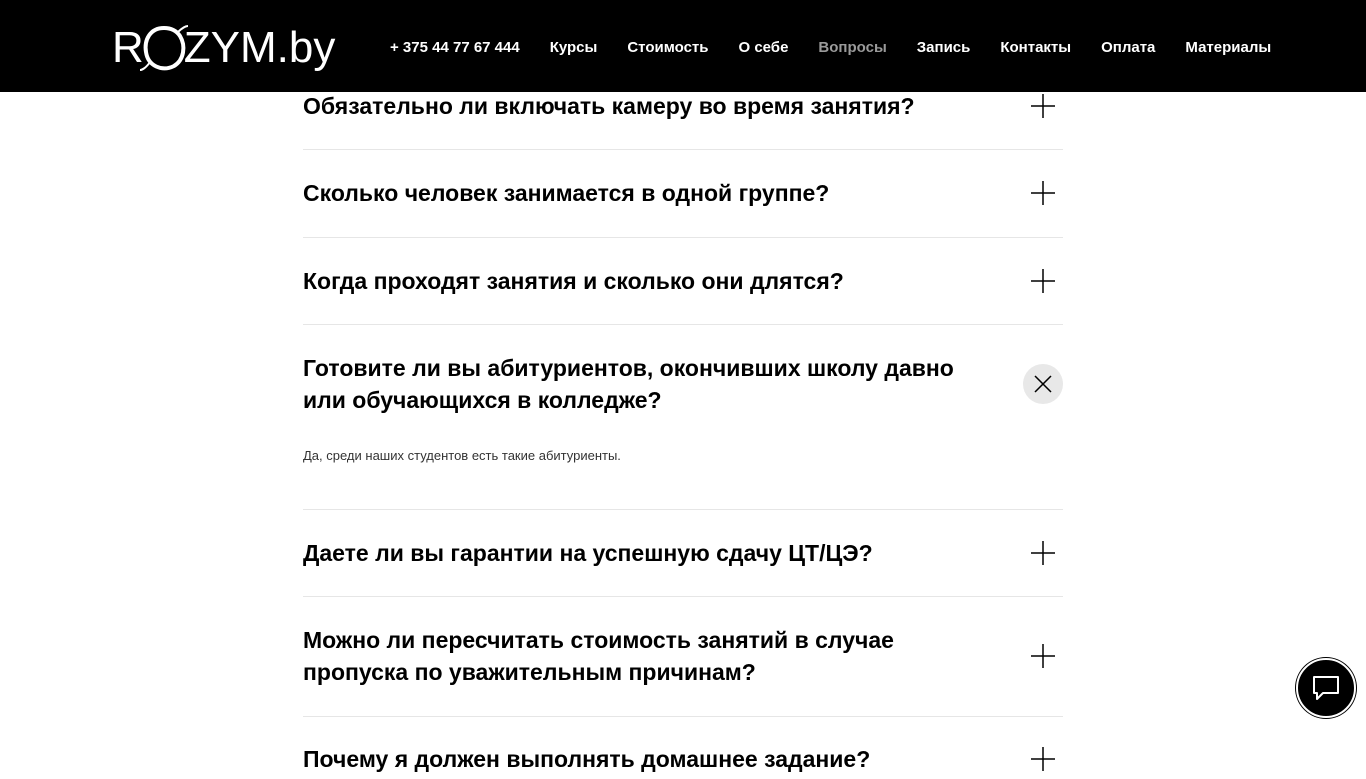  What do you see at coordinates (259, 47) in the screenshot?
I see `logo-text: ZYM.by` at bounding box center [259, 47].